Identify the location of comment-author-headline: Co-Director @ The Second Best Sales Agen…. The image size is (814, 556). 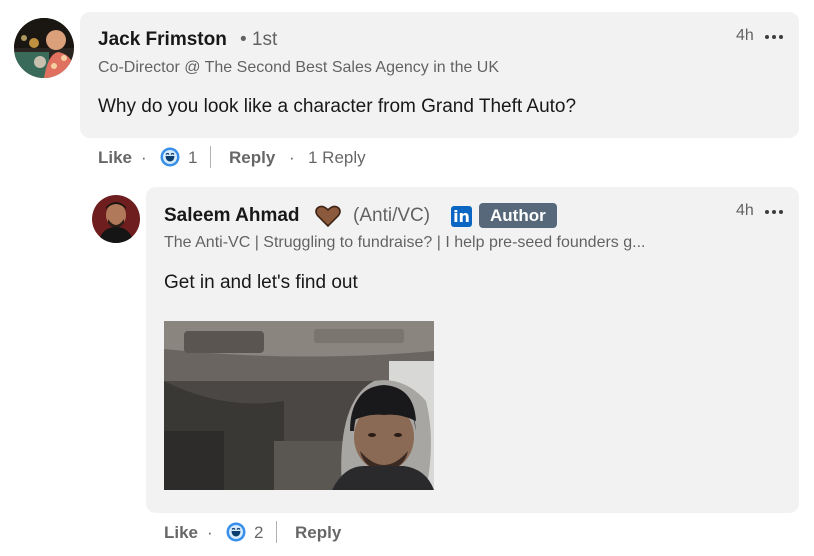
(299, 67).